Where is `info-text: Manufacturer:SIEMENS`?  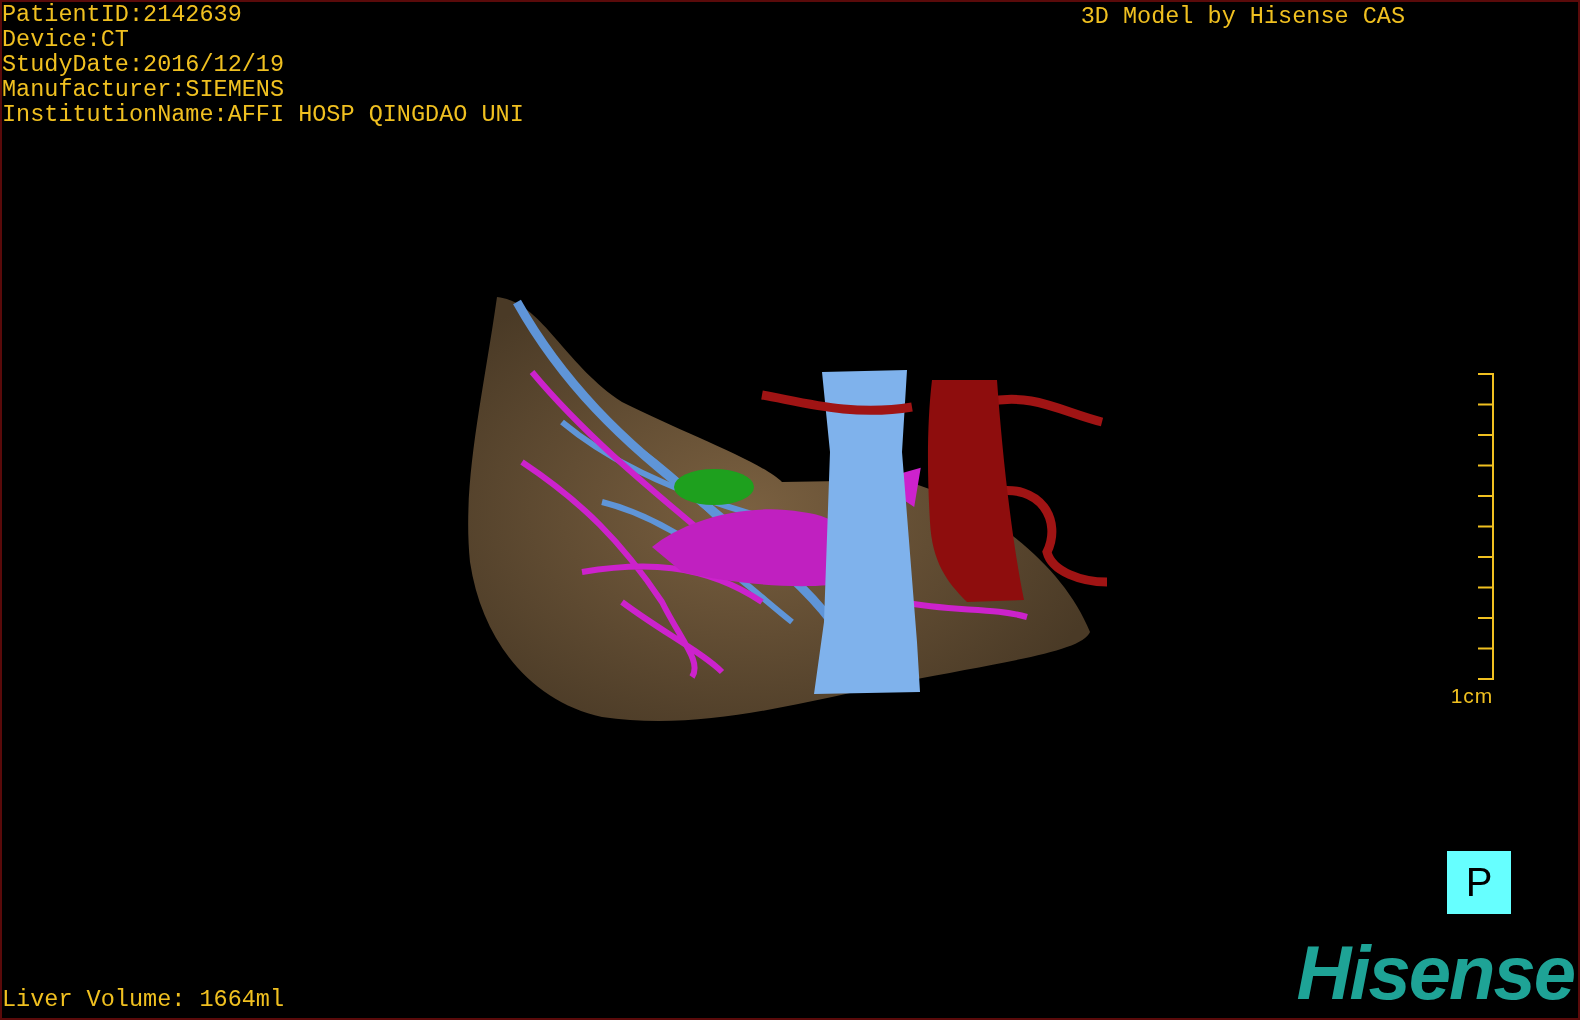 info-text: Manufacturer:SIEMENS is located at coordinates (144, 89).